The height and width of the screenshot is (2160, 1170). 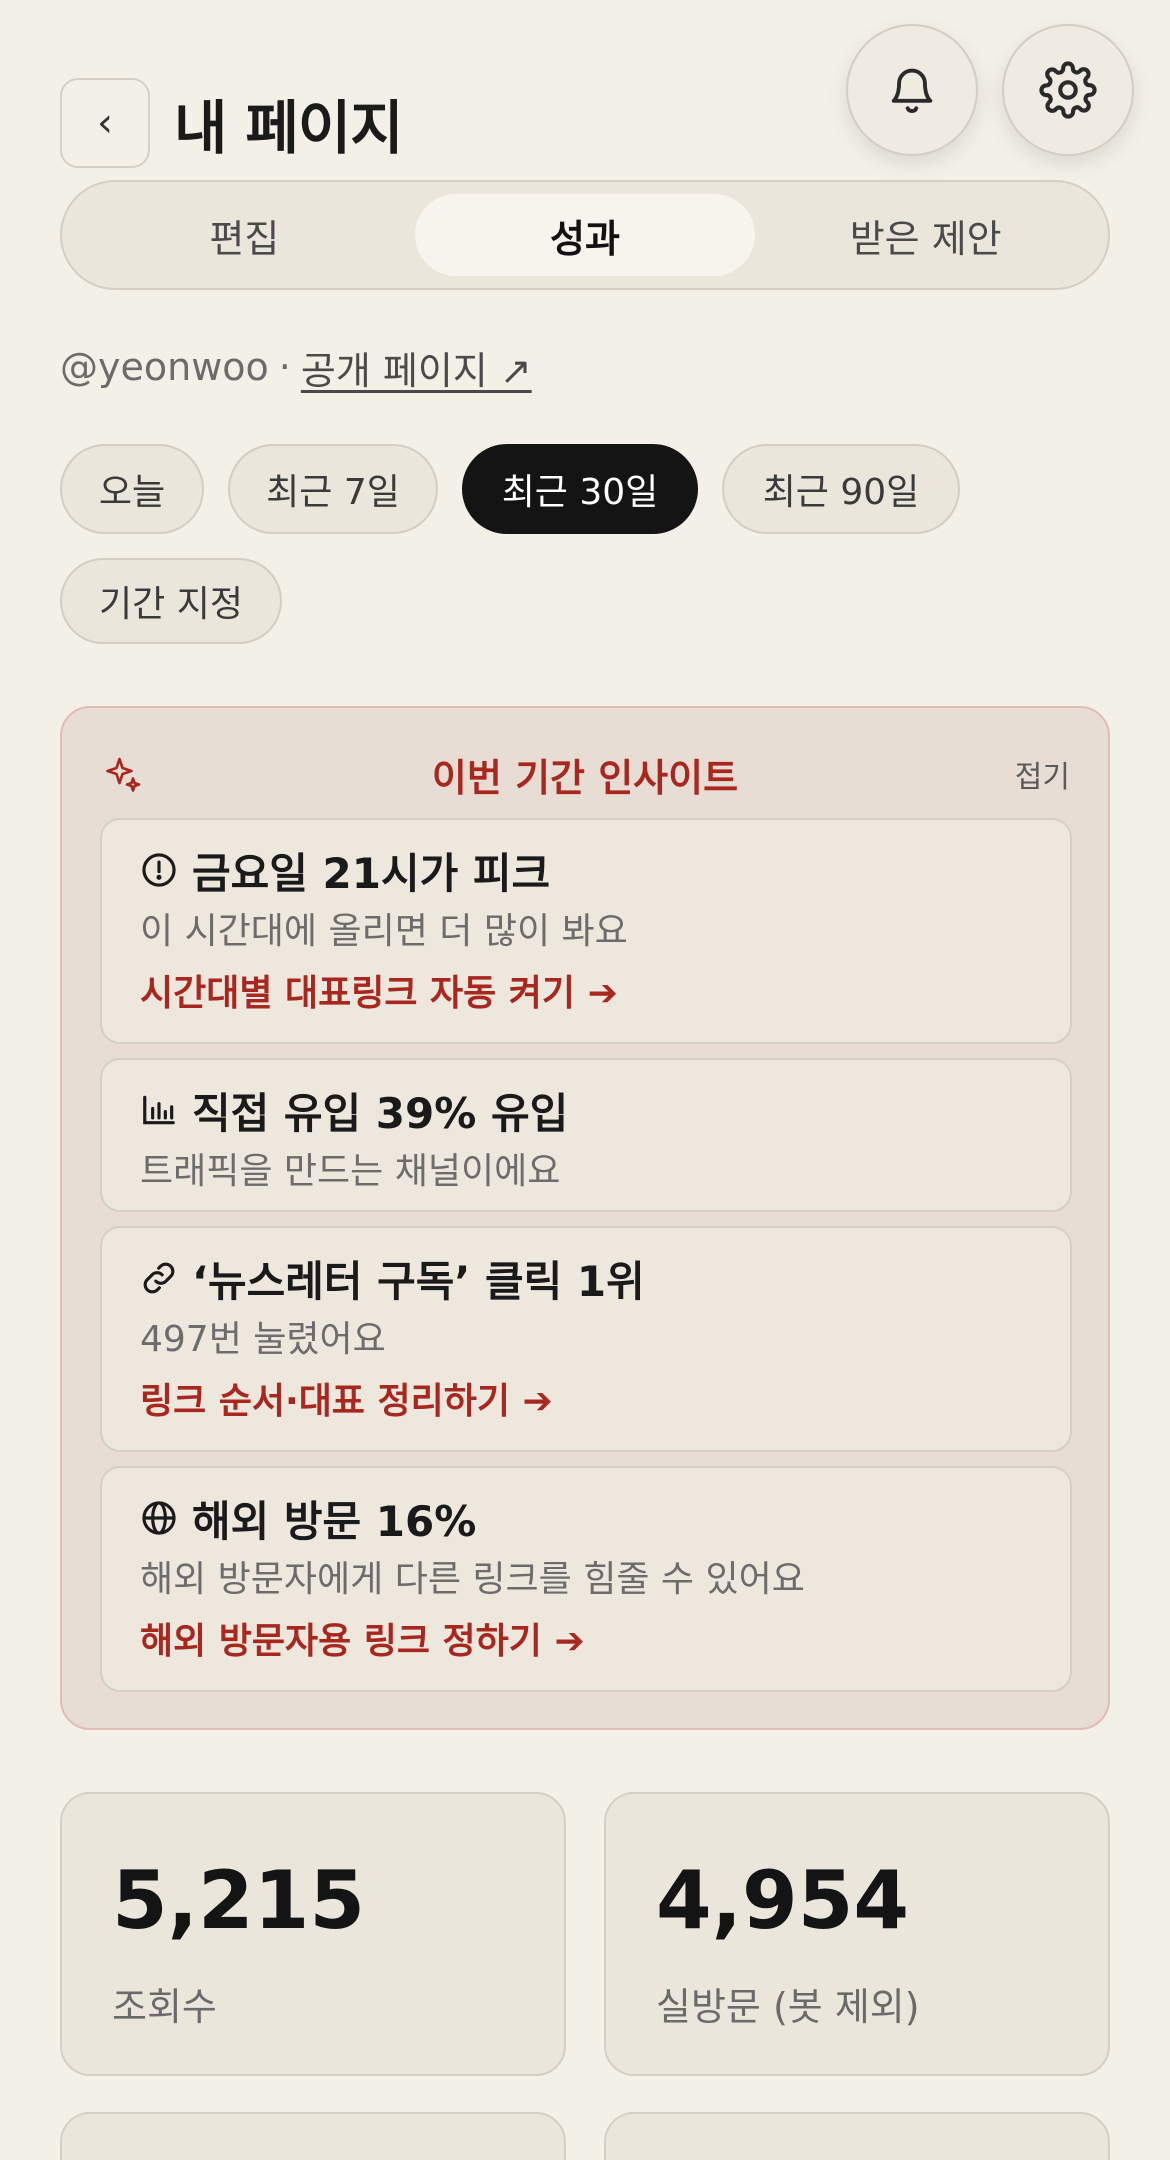 What do you see at coordinates (379, 990) in the screenshot?
I see `insight-action-link: 시간대별 대표링크 자동 켜기 ➔` at bounding box center [379, 990].